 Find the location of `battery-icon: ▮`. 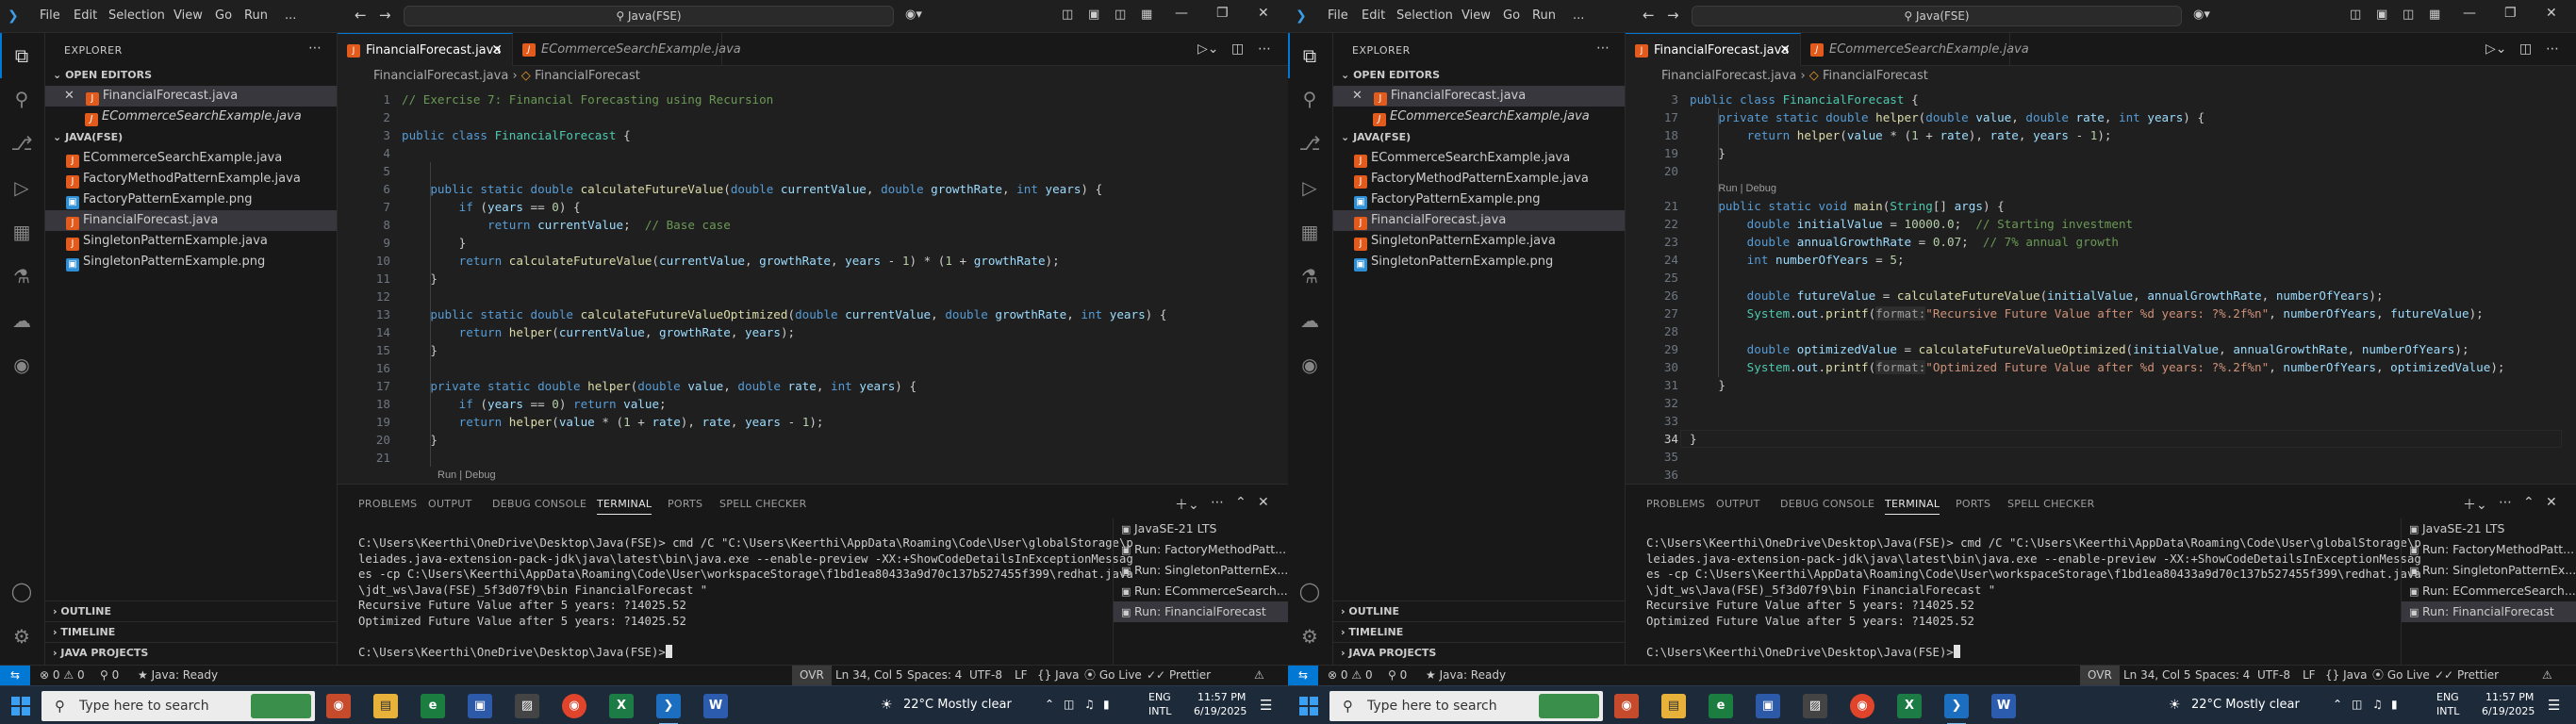

battery-icon: ▮ is located at coordinates (1106, 704).